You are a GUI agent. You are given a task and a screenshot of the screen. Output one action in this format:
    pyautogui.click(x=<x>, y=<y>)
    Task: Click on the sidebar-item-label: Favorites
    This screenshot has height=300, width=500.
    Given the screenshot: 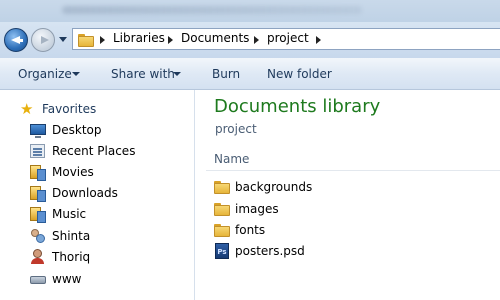 What is the action you would take?
    pyautogui.click(x=69, y=109)
    